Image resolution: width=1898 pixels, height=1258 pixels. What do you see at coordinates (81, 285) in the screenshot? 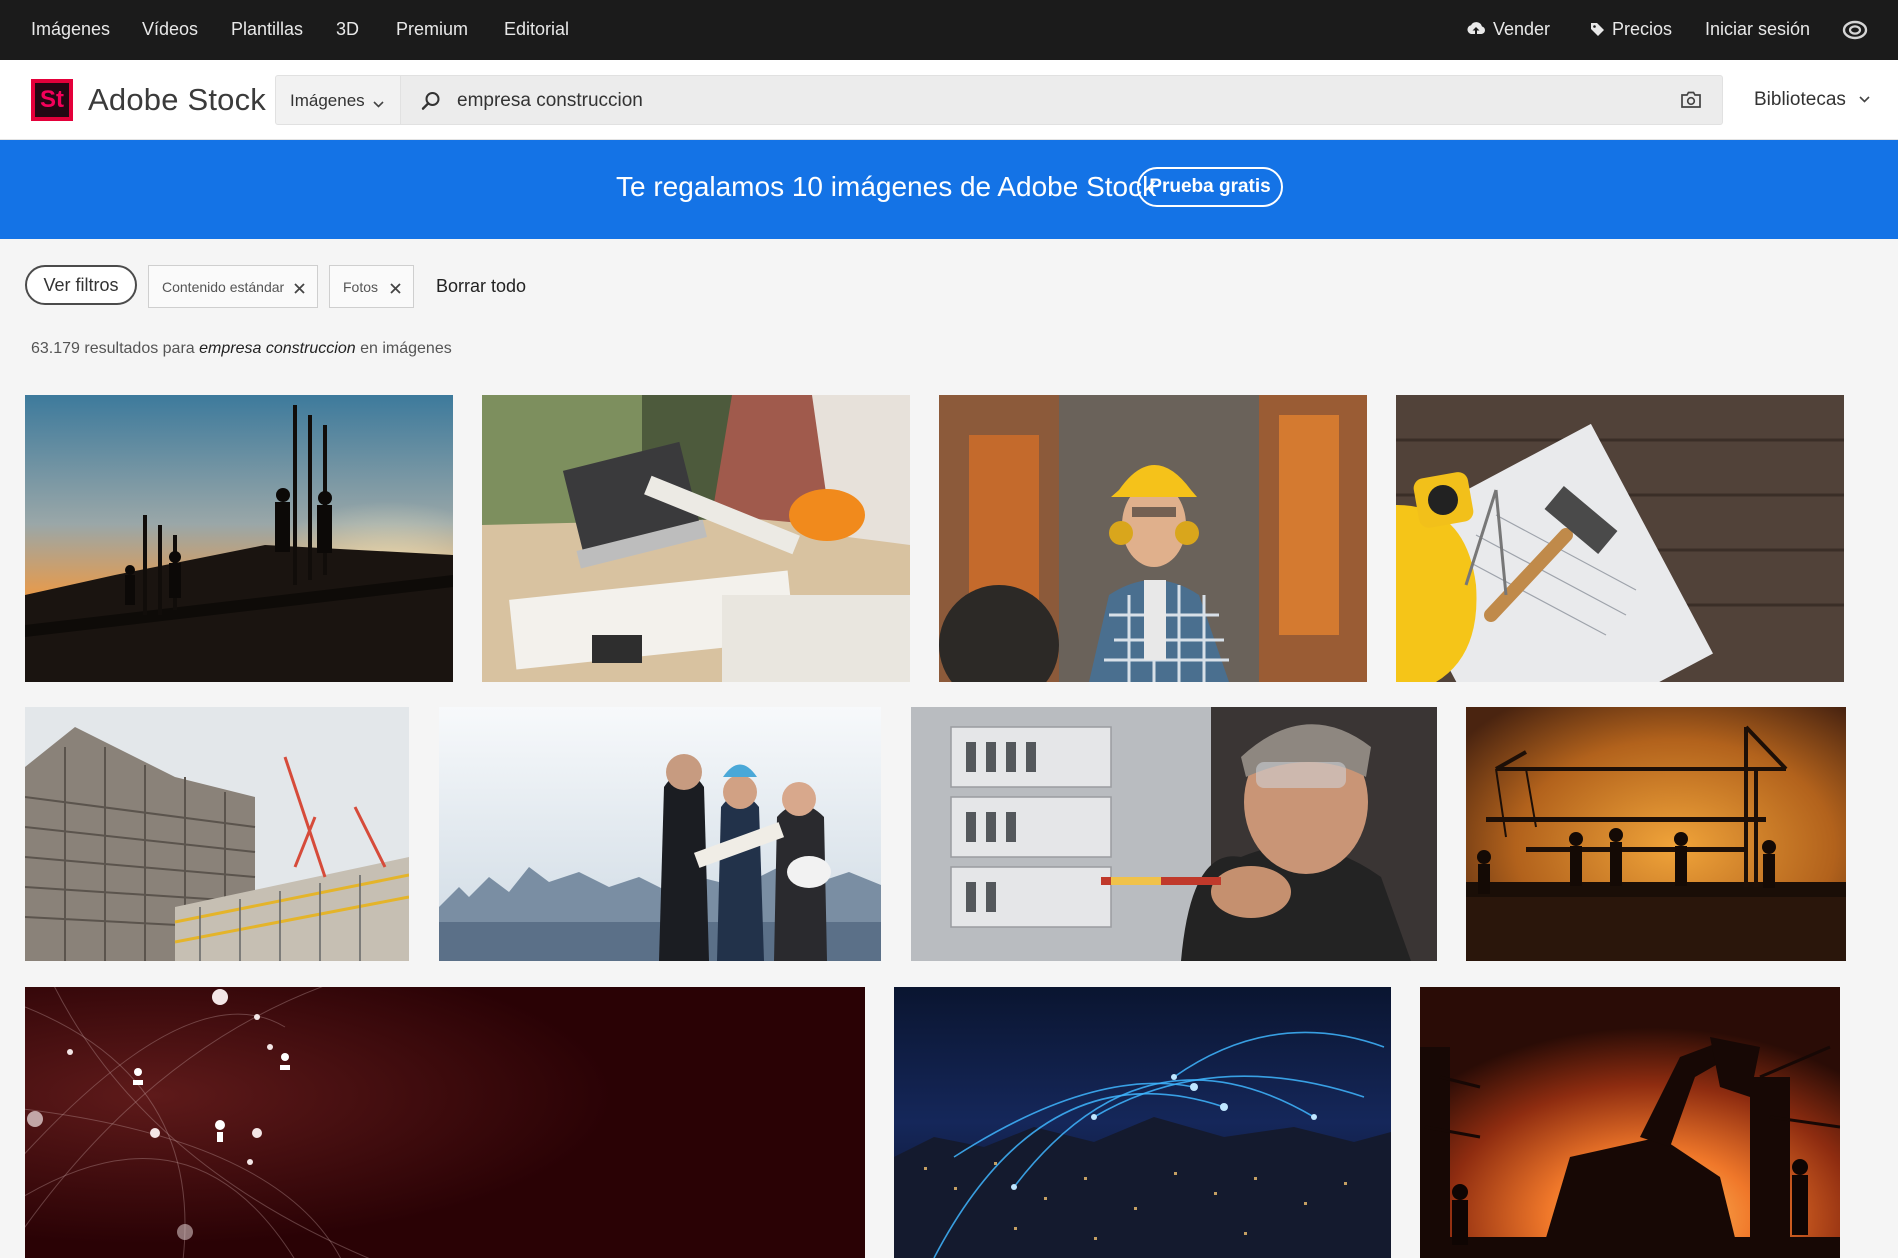
I see `show-filters-button: Ver filtros` at bounding box center [81, 285].